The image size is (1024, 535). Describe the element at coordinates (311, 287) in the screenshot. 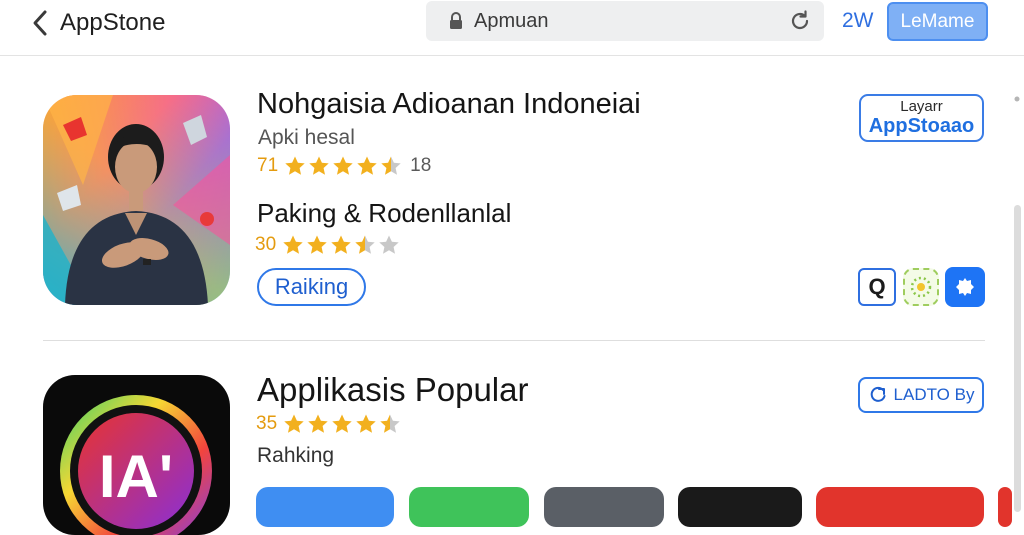

I see `ranking-button: Raiking` at that location.